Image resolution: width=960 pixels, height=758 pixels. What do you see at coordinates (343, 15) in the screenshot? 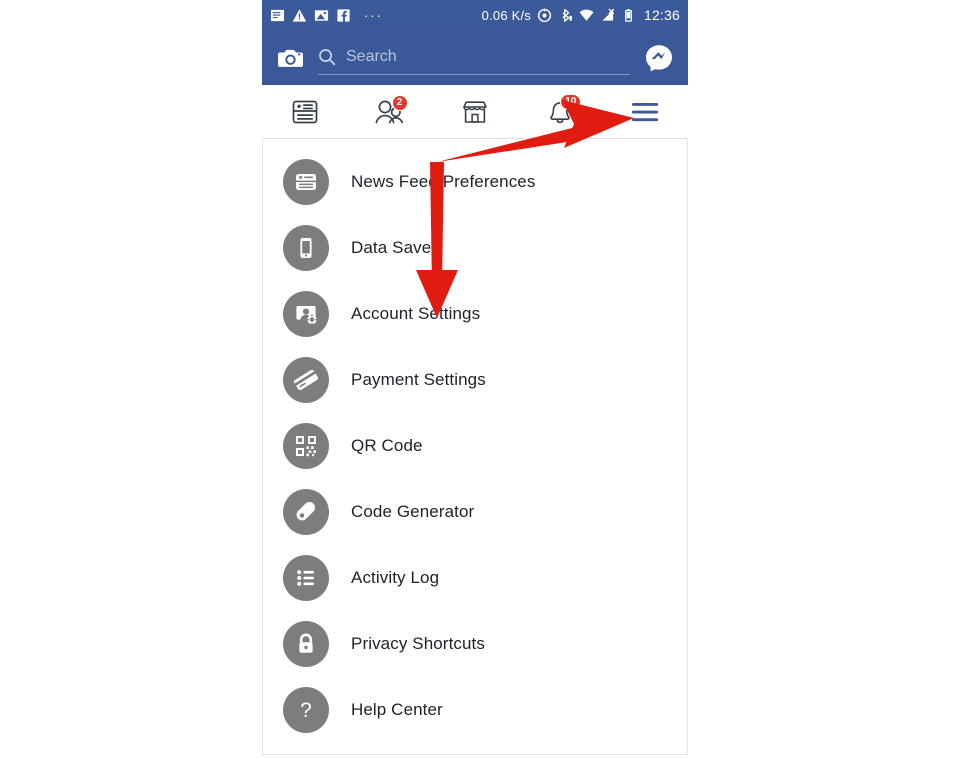
I see `facebook-icon` at bounding box center [343, 15].